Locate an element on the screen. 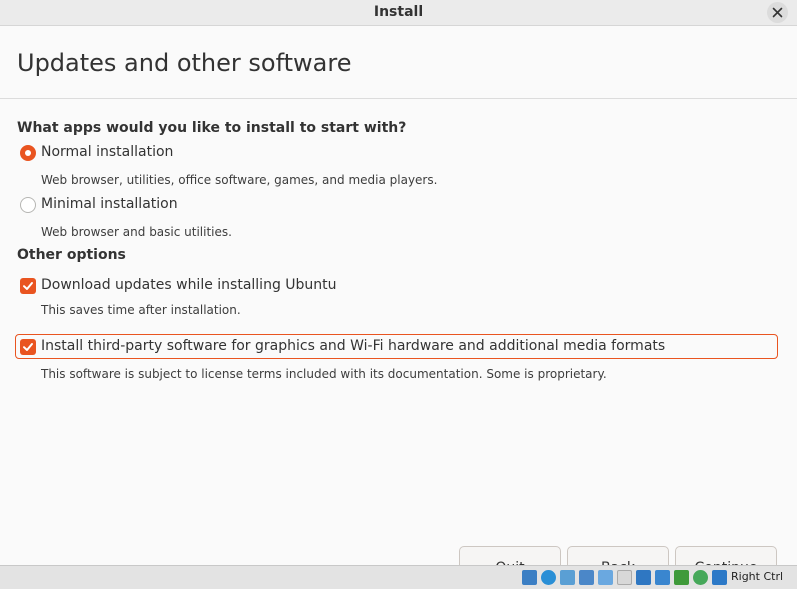 The width and height of the screenshot is (797, 589). minimal-installation-radio is located at coordinates (28, 205).